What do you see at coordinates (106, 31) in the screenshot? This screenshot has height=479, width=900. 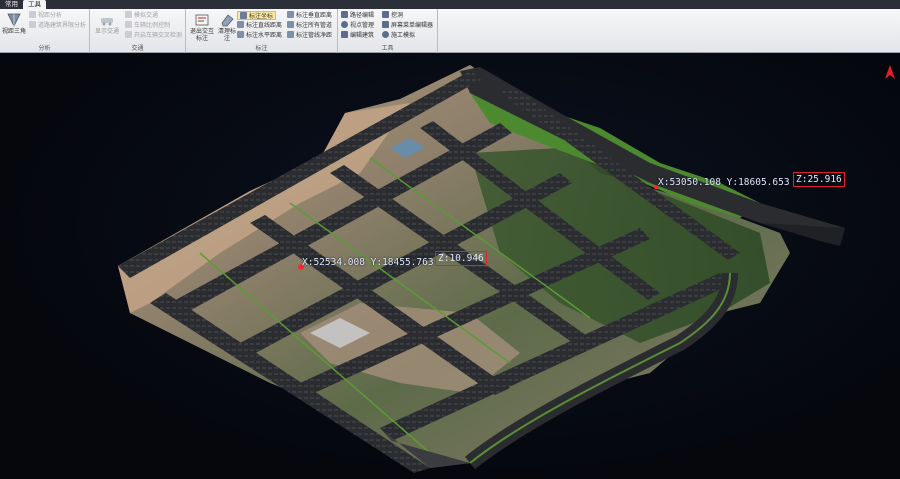 I see `show-traffic-label: 显示交通` at bounding box center [106, 31].